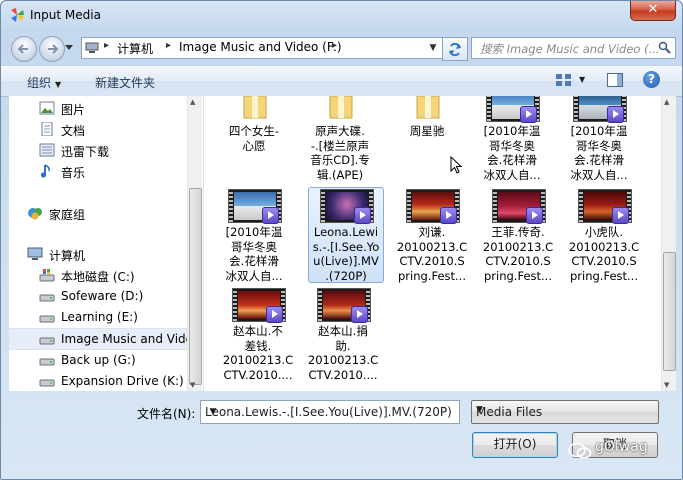  Describe the element at coordinates (17, 15) in the screenshot. I see `app-icon` at that location.